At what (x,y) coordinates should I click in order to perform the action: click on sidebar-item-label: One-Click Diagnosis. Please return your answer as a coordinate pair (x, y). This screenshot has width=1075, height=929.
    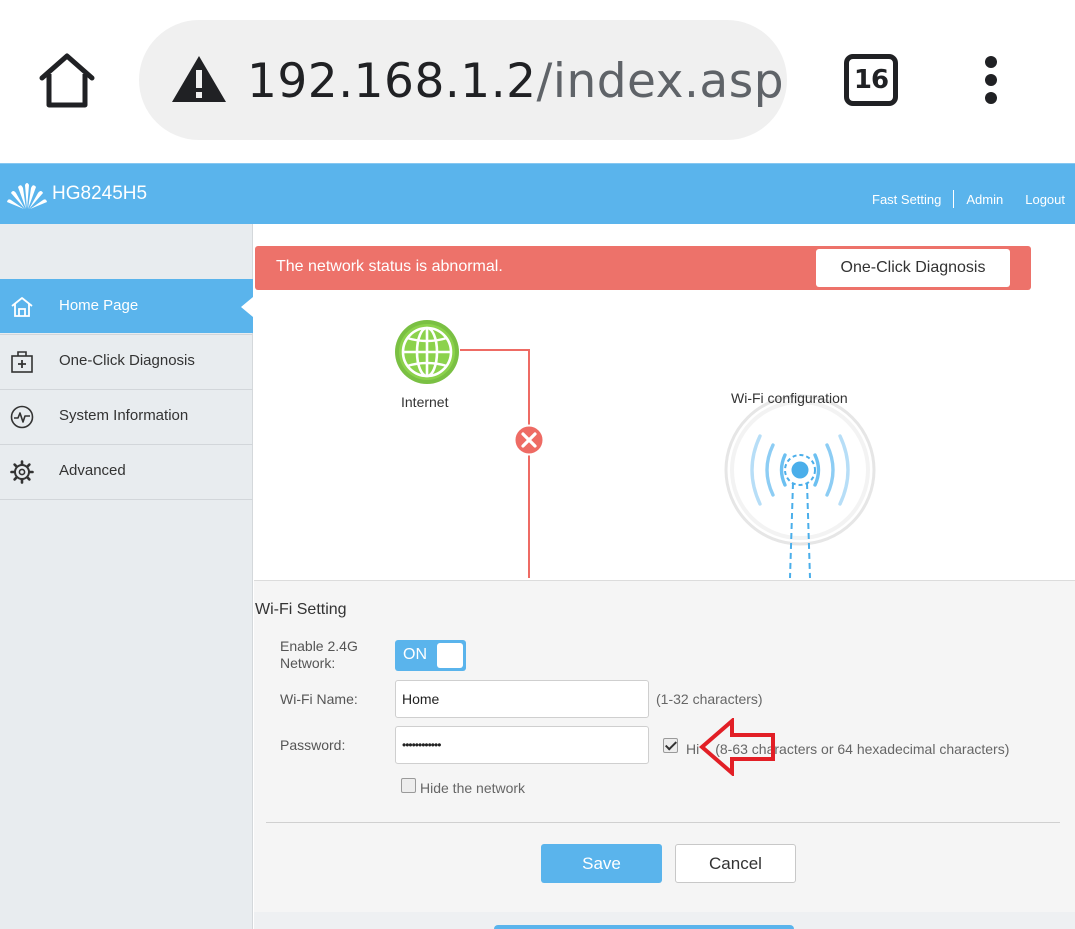
    Looking at the image, I should click on (127, 360).